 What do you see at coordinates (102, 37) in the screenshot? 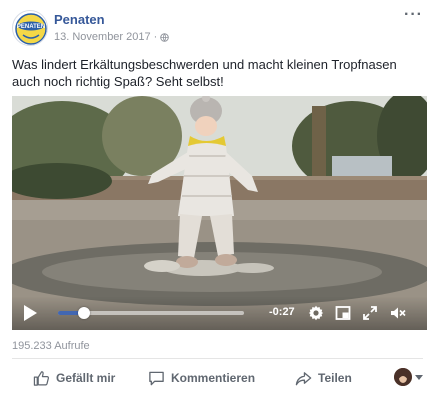
I see `post-timestamp: 13. November 2017` at bounding box center [102, 37].